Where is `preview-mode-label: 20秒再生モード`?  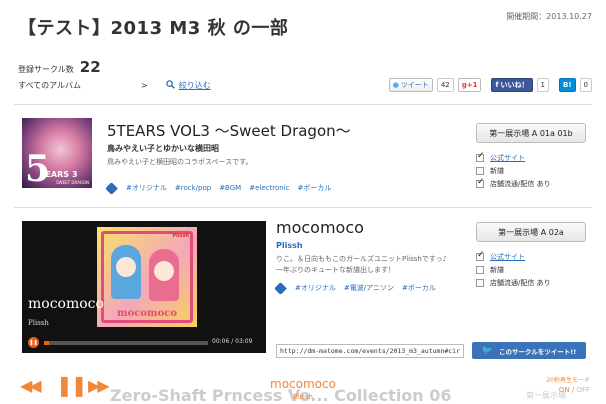
preview-mode-label: 20秒再生モード is located at coordinates (568, 380).